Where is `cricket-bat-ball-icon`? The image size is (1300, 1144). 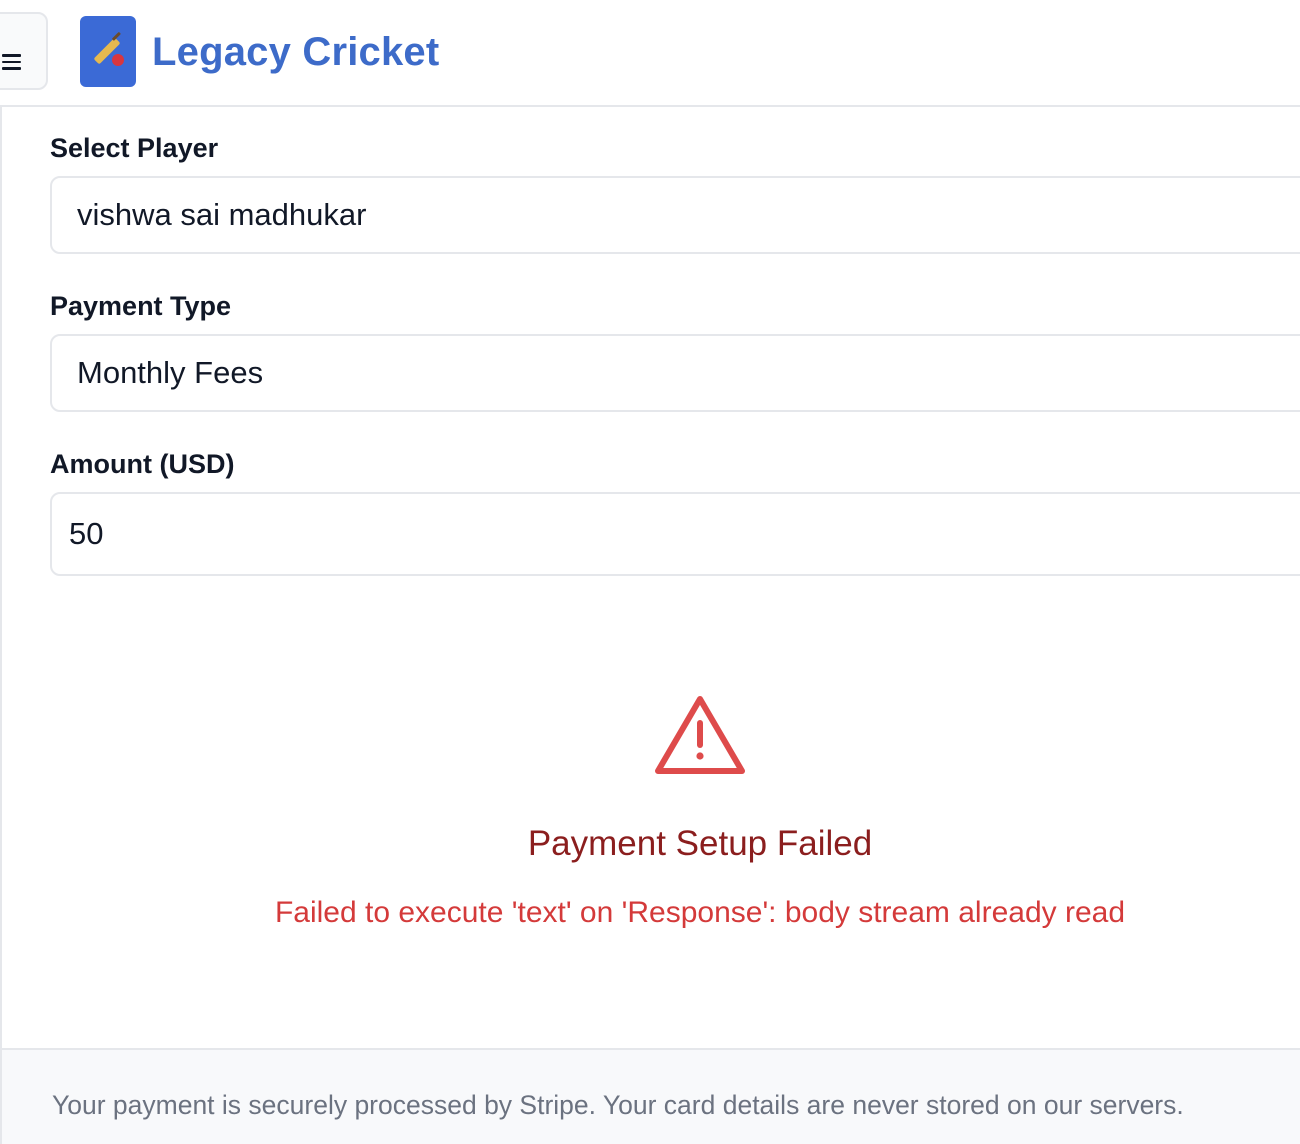 cricket-bat-ball-icon is located at coordinates (109, 49).